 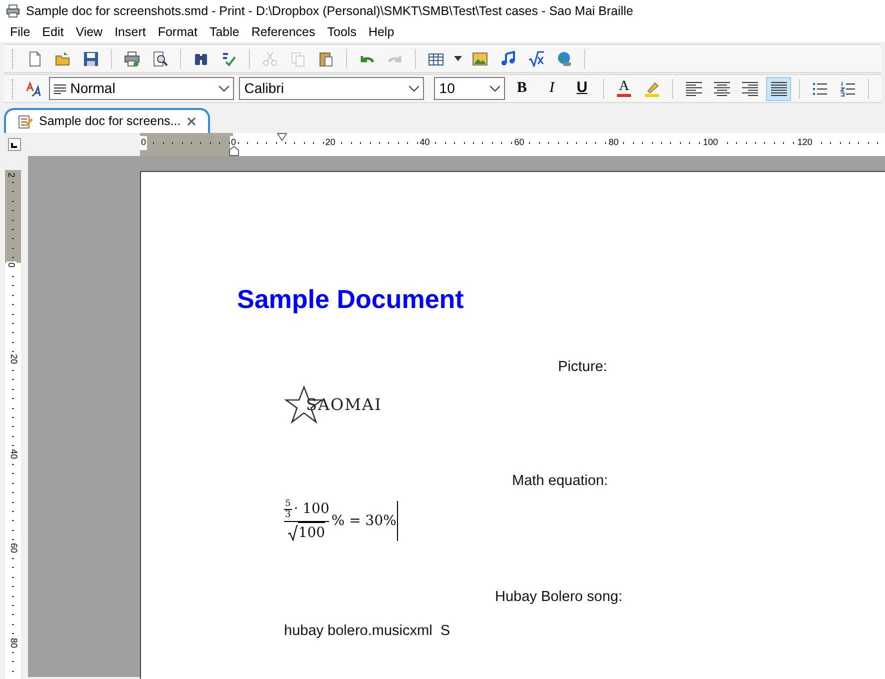 What do you see at coordinates (652, 89) in the screenshot?
I see `highlighter-icon` at bounding box center [652, 89].